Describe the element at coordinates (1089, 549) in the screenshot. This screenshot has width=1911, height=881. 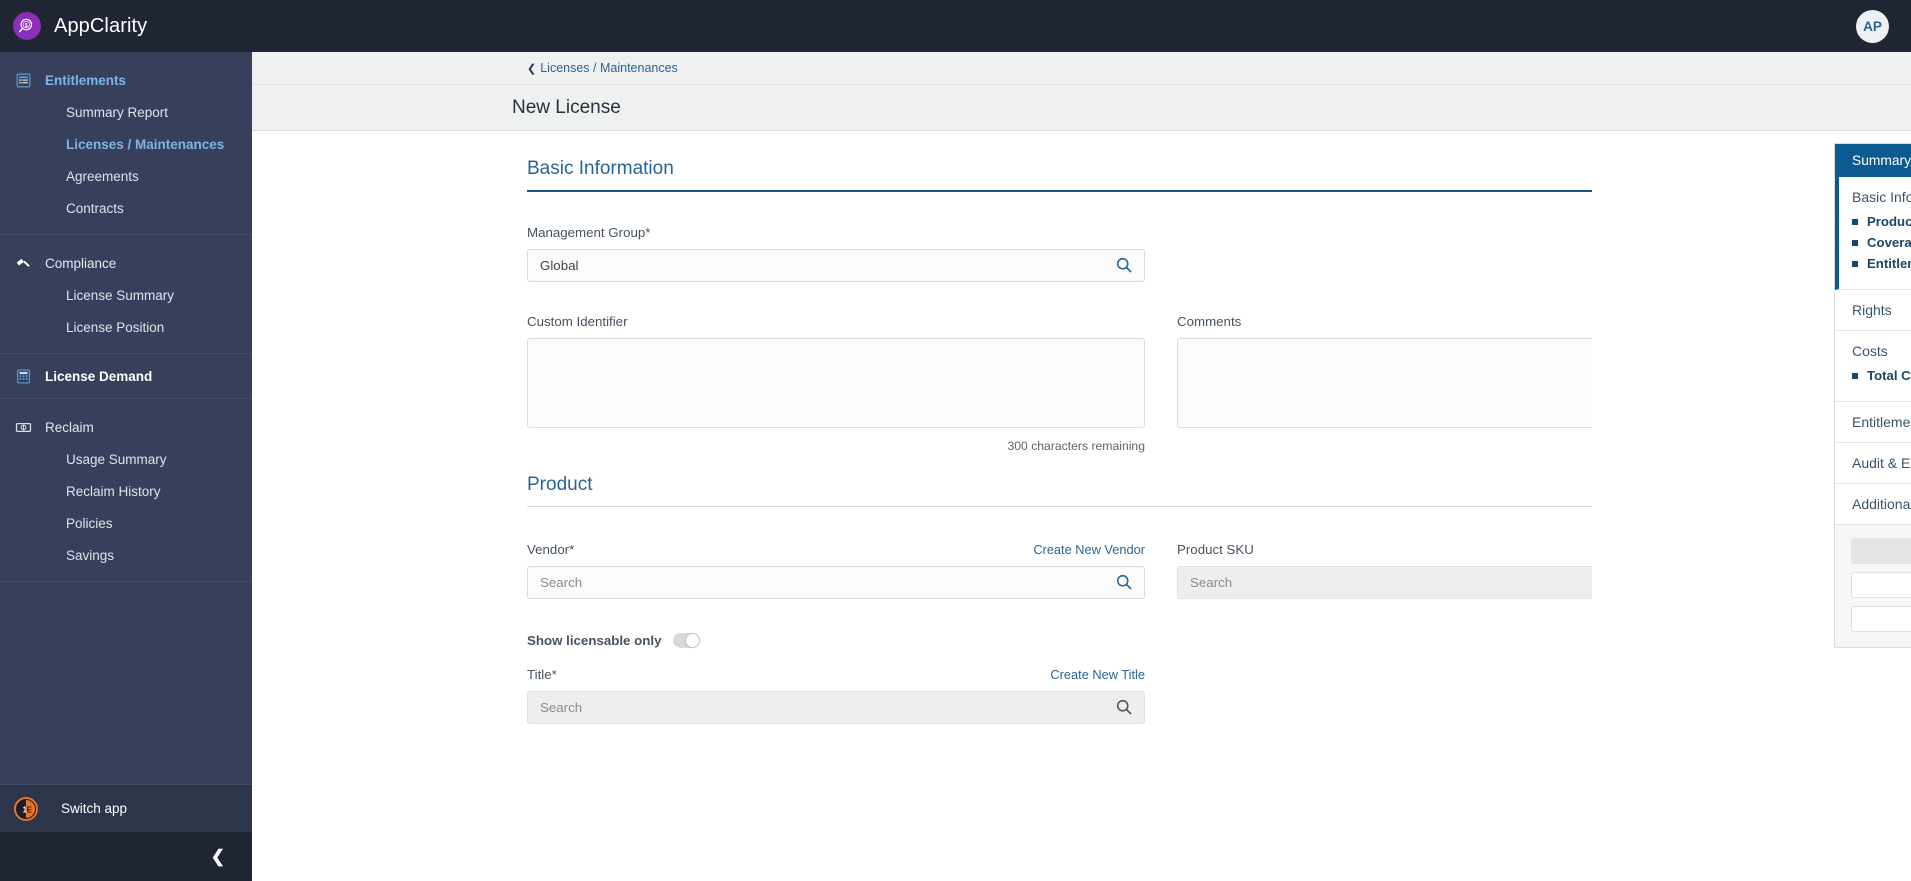
I see `create-new-vendor-link: Create New Vendor` at that location.